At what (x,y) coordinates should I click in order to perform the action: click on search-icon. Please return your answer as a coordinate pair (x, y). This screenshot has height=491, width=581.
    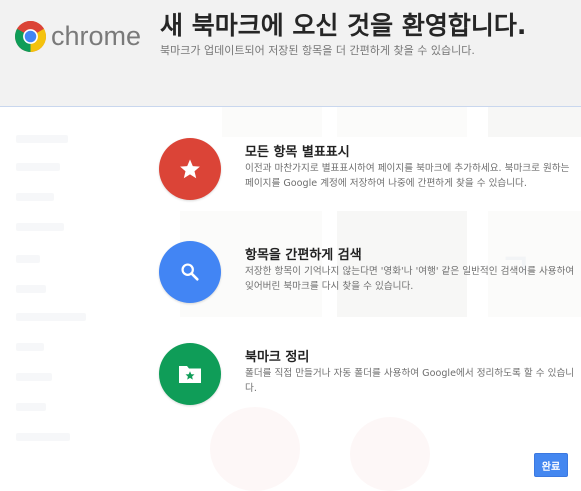
    Looking at the image, I should click on (190, 272).